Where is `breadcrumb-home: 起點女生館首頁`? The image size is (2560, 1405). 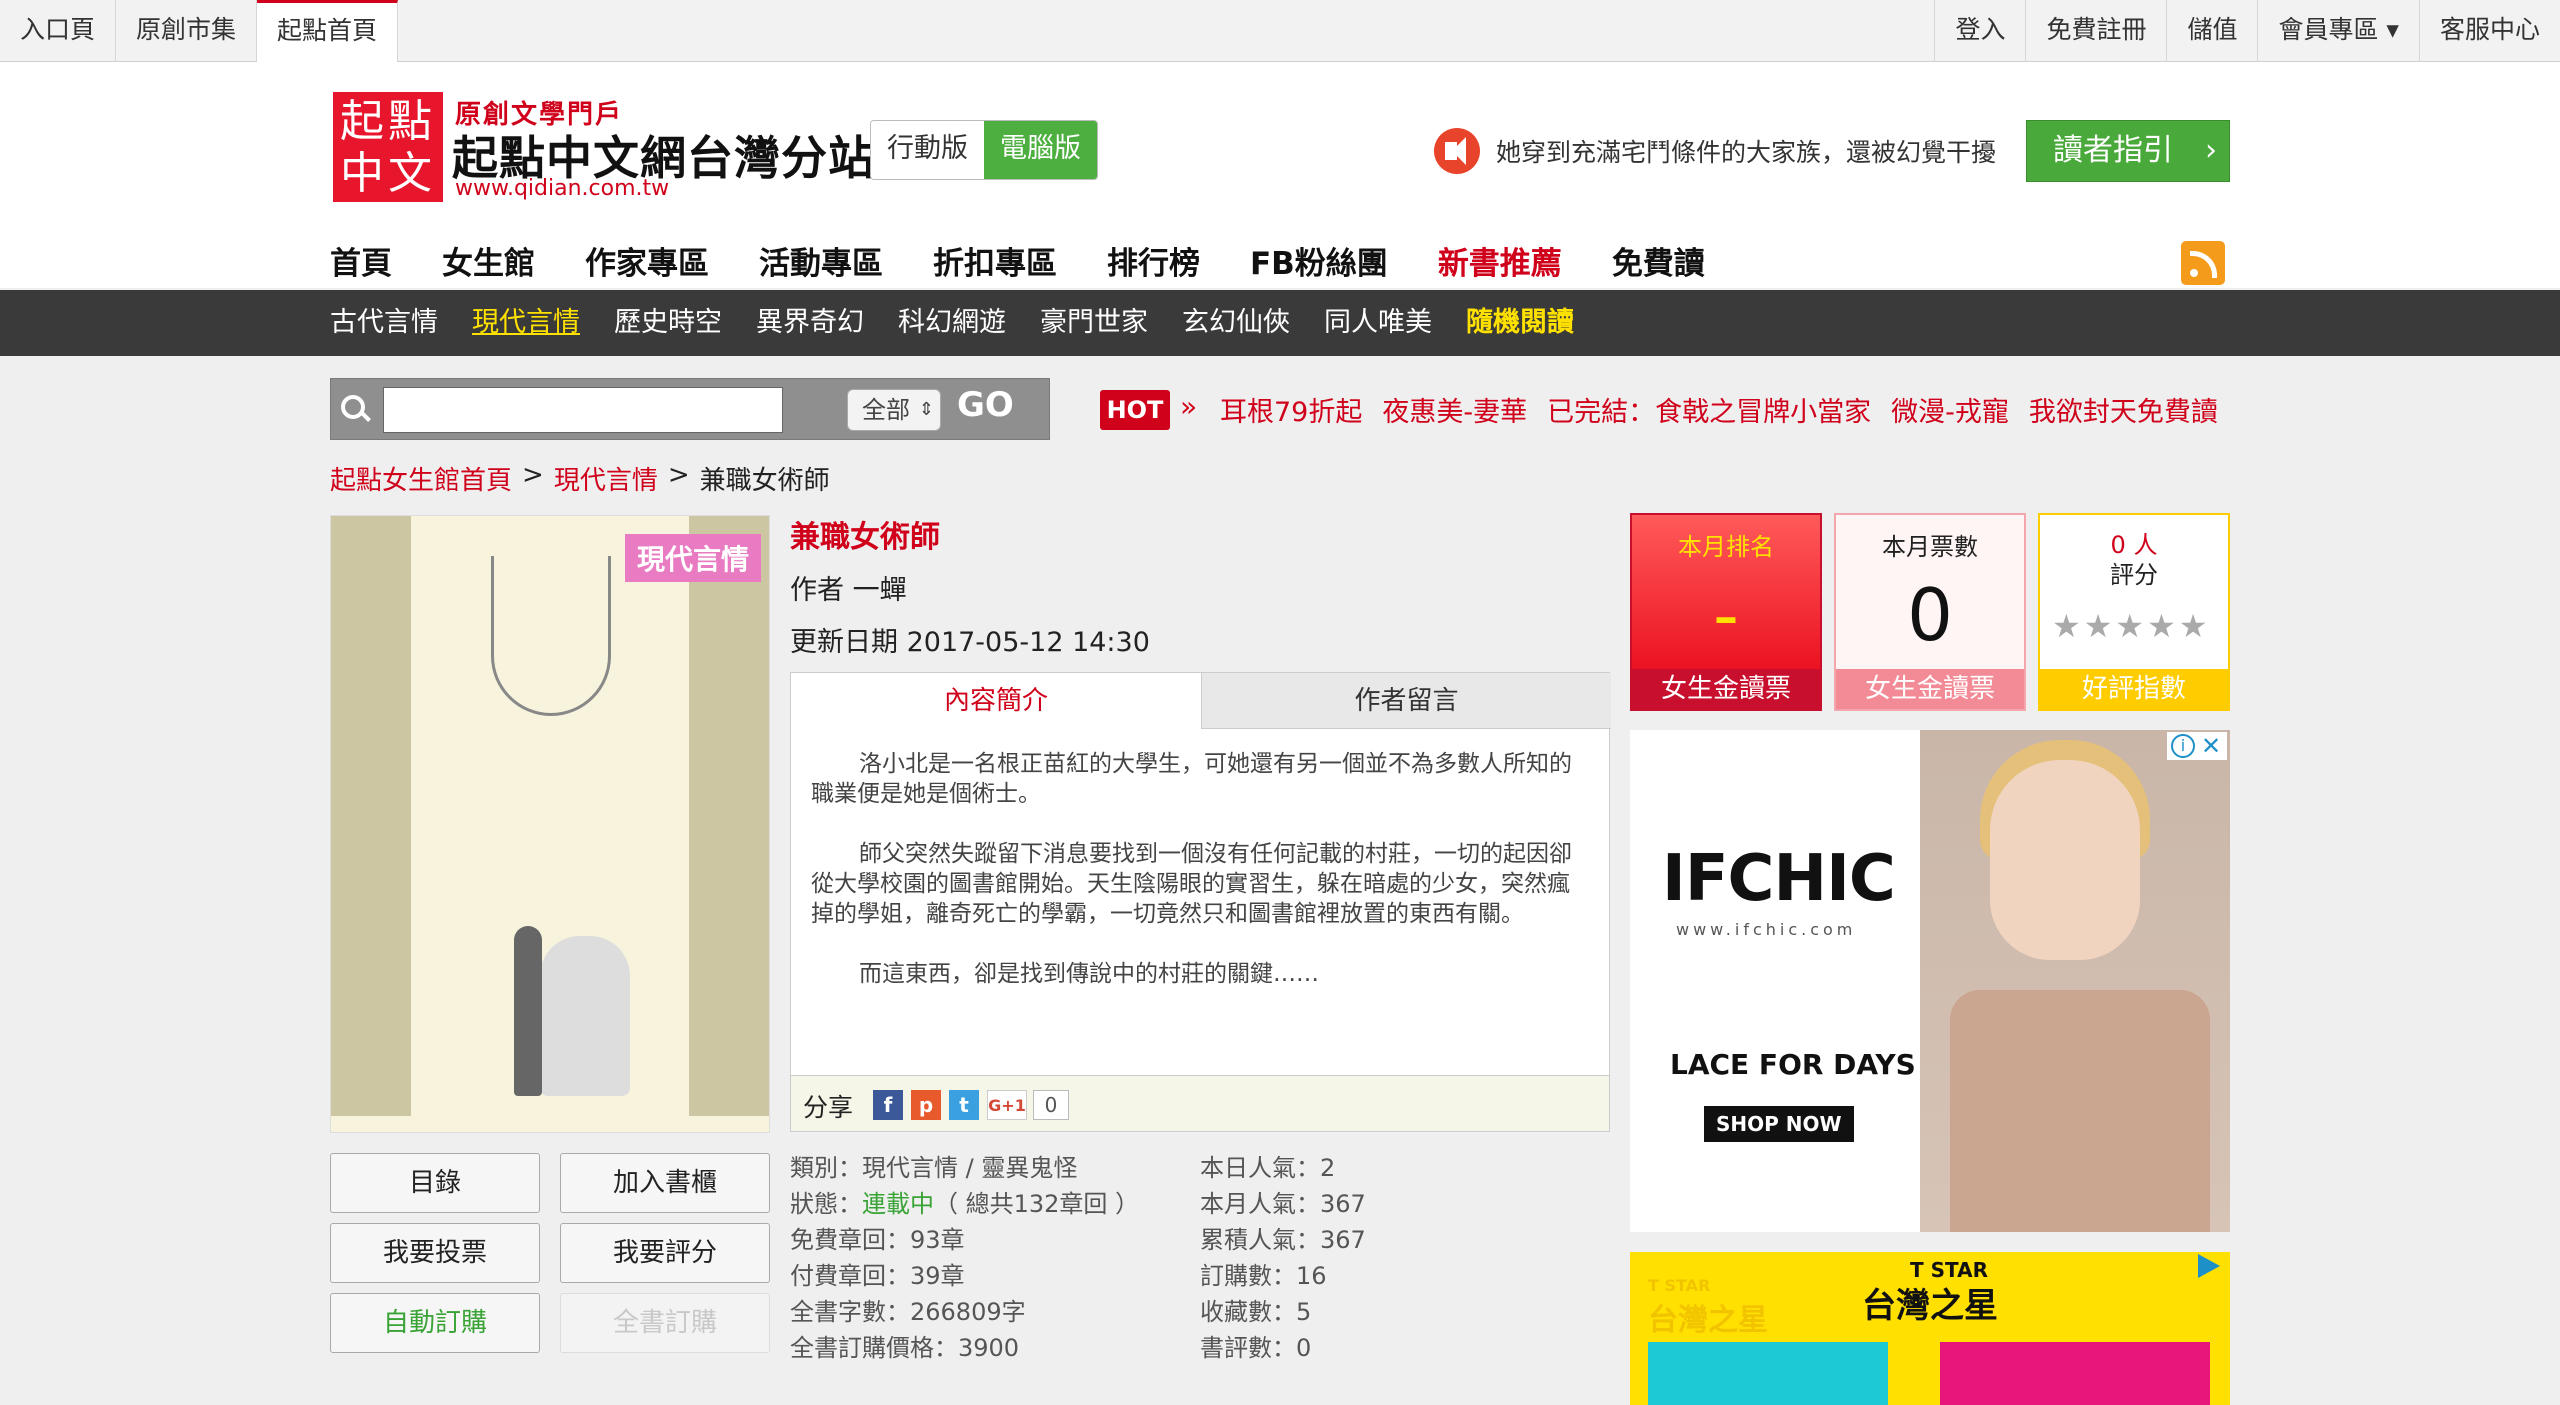
breadcrumb-home: 起點女生館首頁 is located at coordinates (421, 478).